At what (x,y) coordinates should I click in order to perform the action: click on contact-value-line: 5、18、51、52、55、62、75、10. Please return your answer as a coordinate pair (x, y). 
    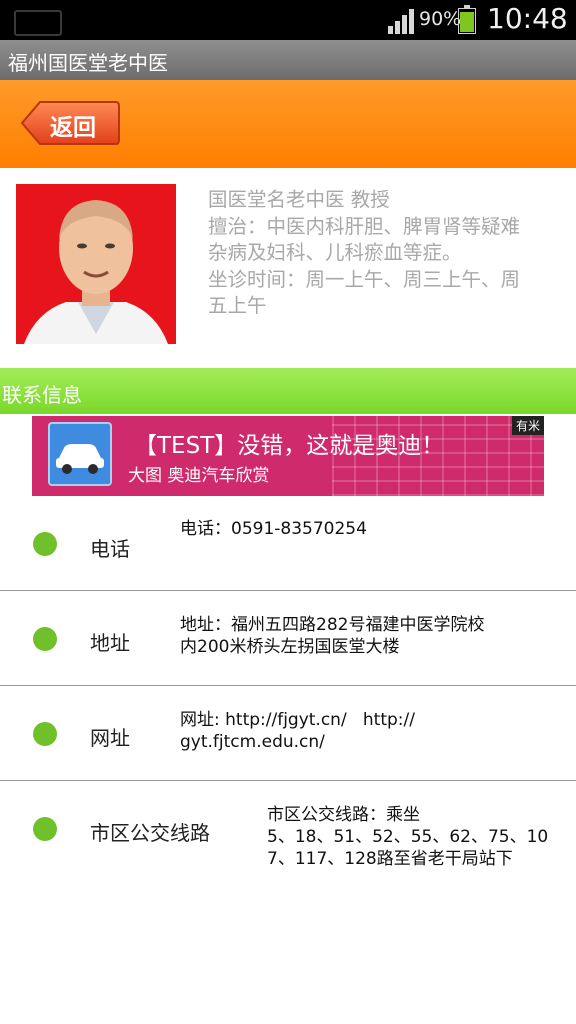
    Looking at the image, I should click on (408, 837).